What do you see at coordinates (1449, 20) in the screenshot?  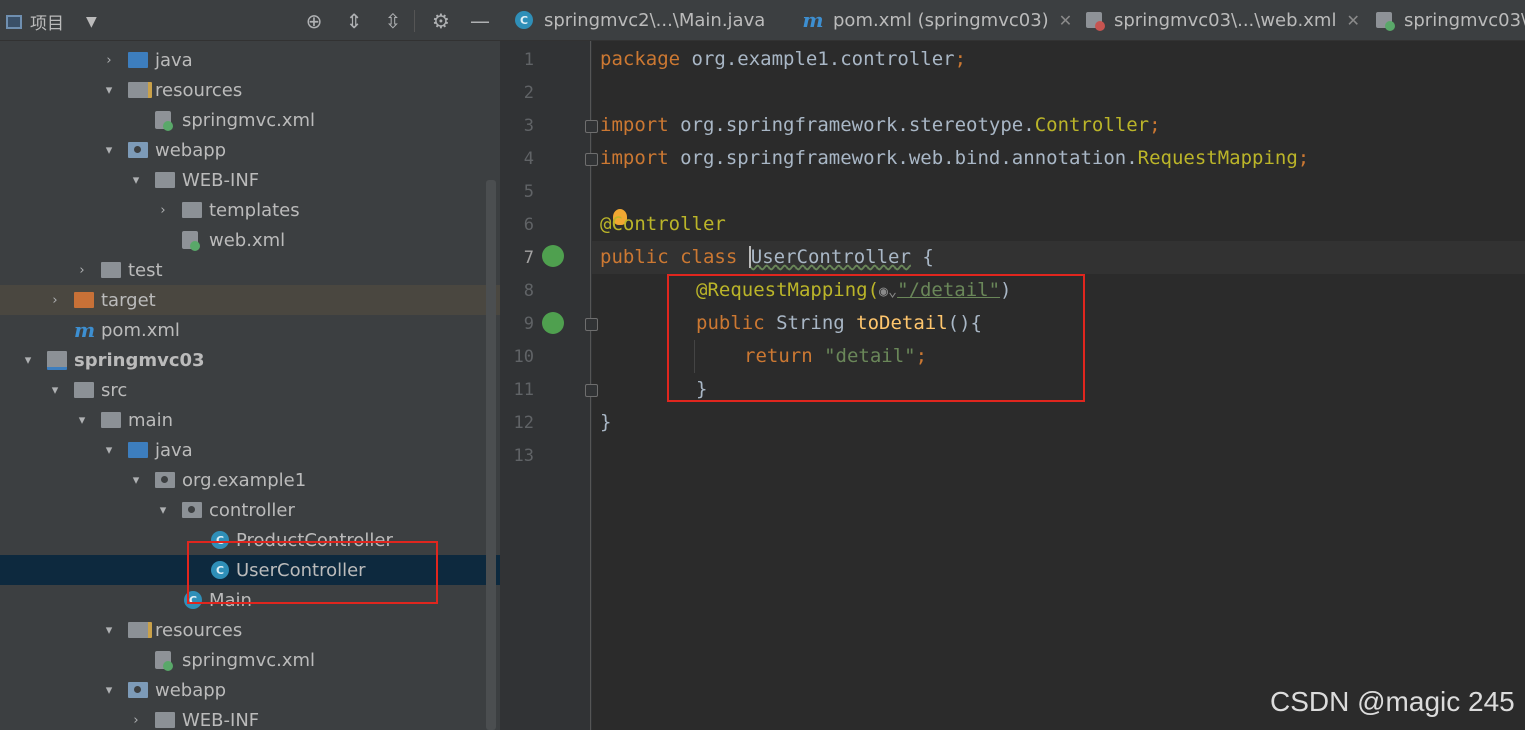 I see `tab-springmvc03: springmvc03\` at bounding box center [1449, 20].